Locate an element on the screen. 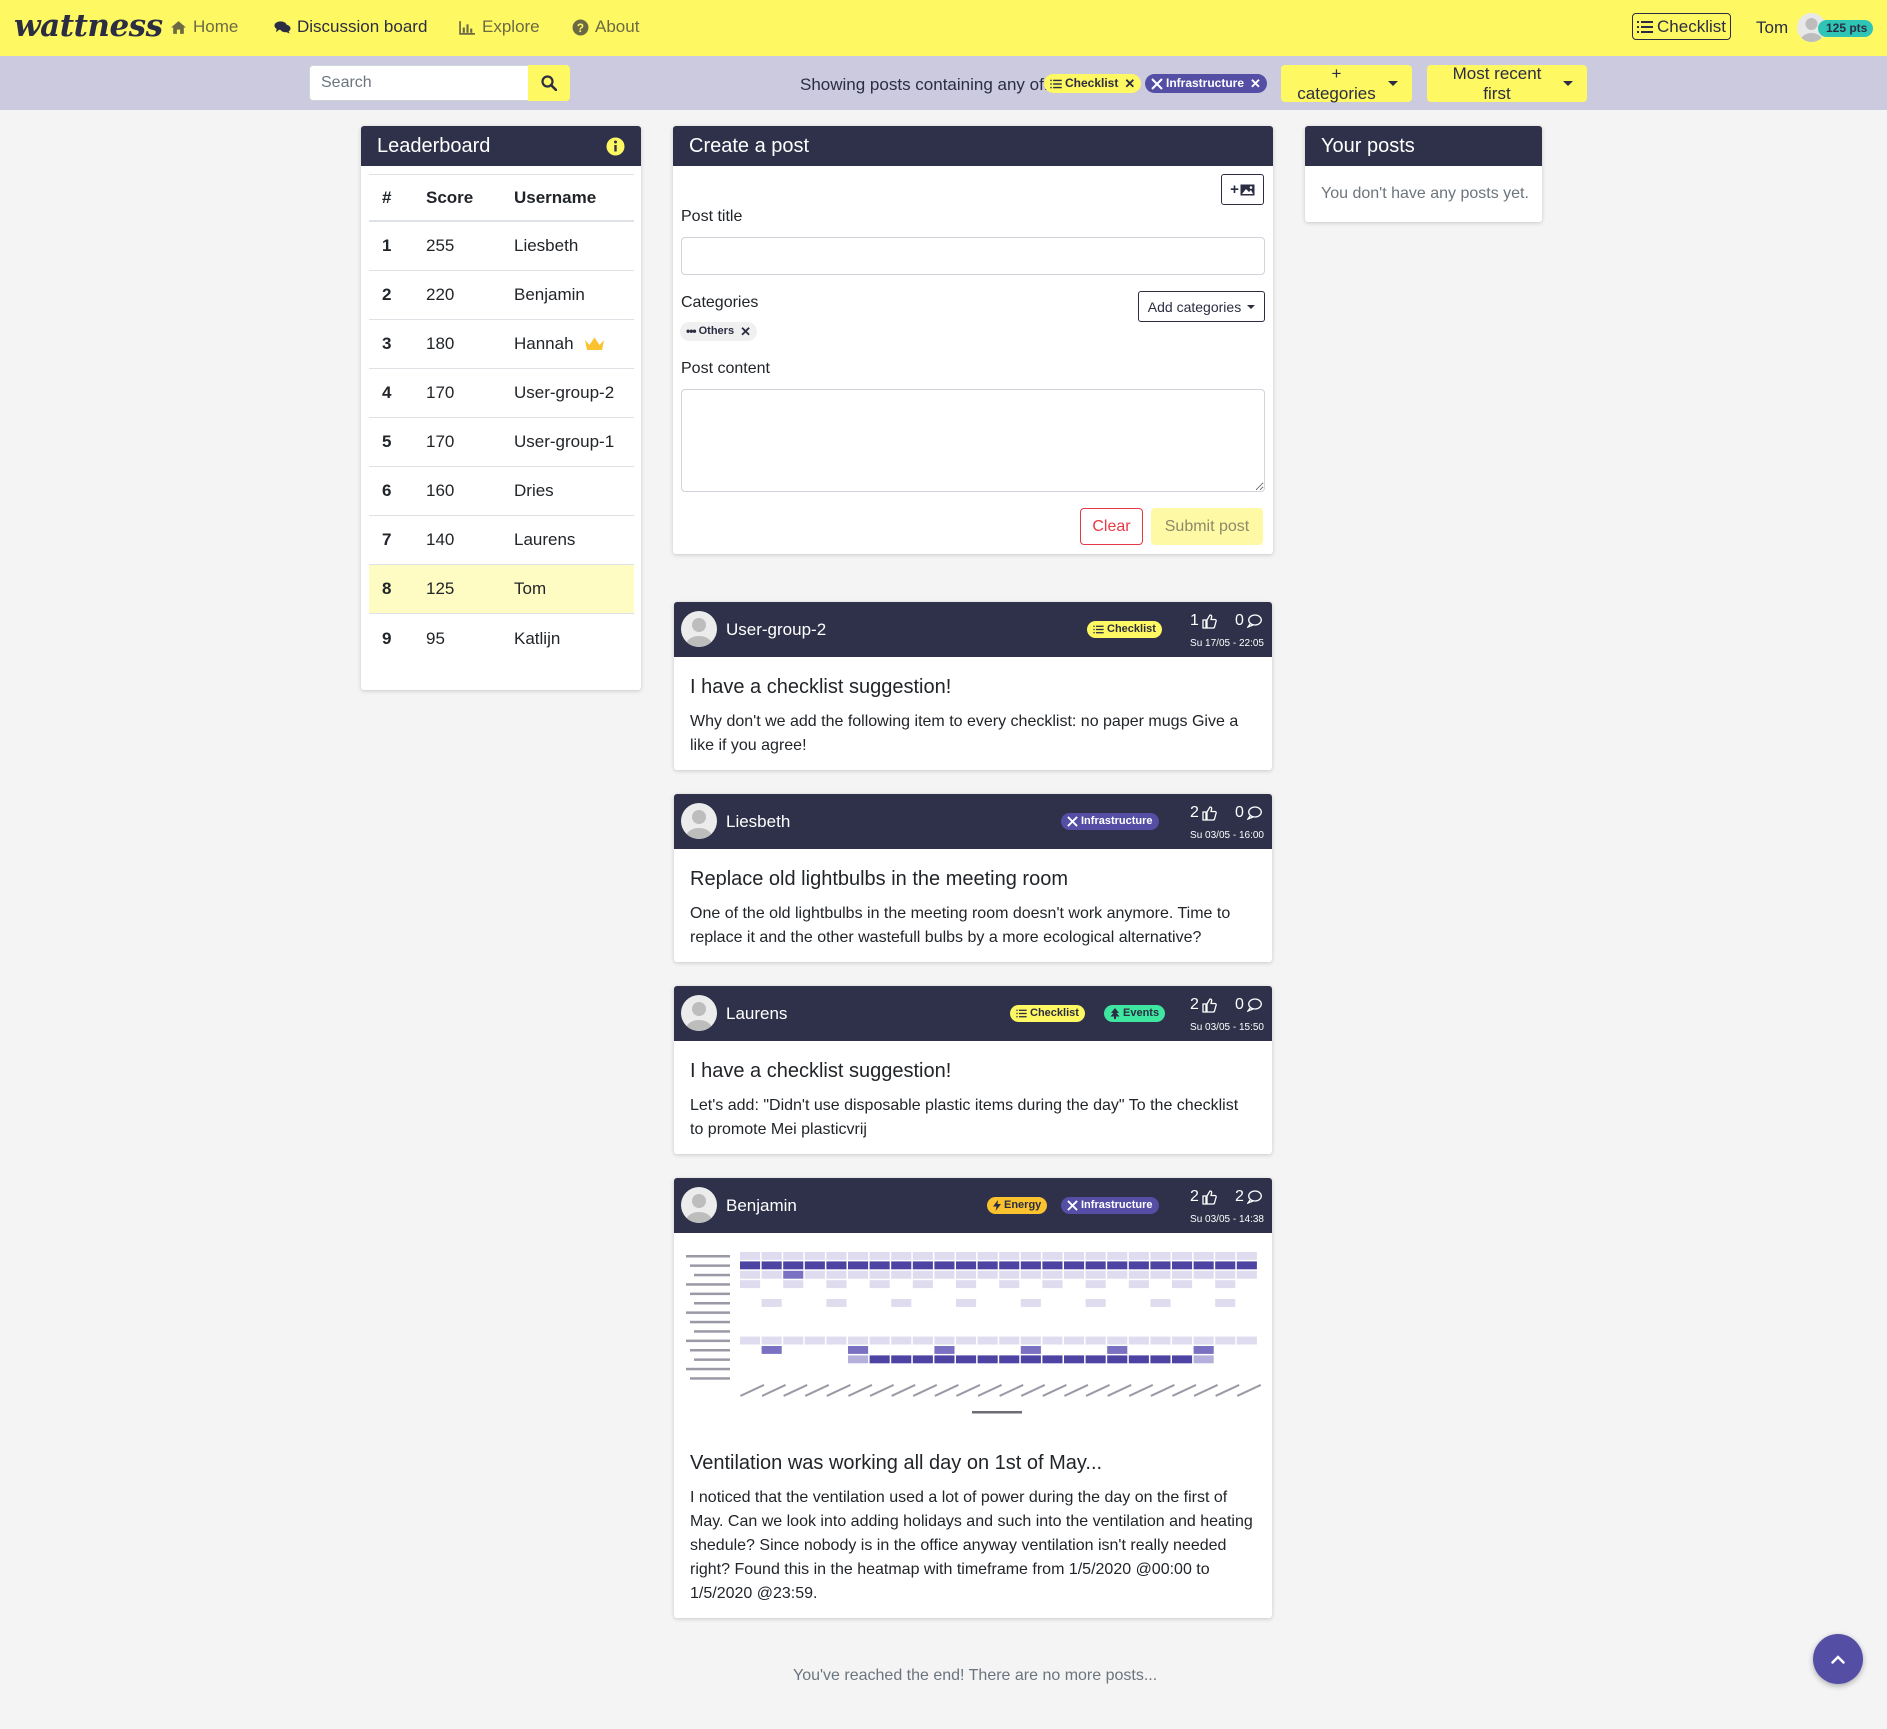 The height and width of the screenshot is (1729, 1887). sort-dropdown: Most recent first is located at coordinates (1507, 83).